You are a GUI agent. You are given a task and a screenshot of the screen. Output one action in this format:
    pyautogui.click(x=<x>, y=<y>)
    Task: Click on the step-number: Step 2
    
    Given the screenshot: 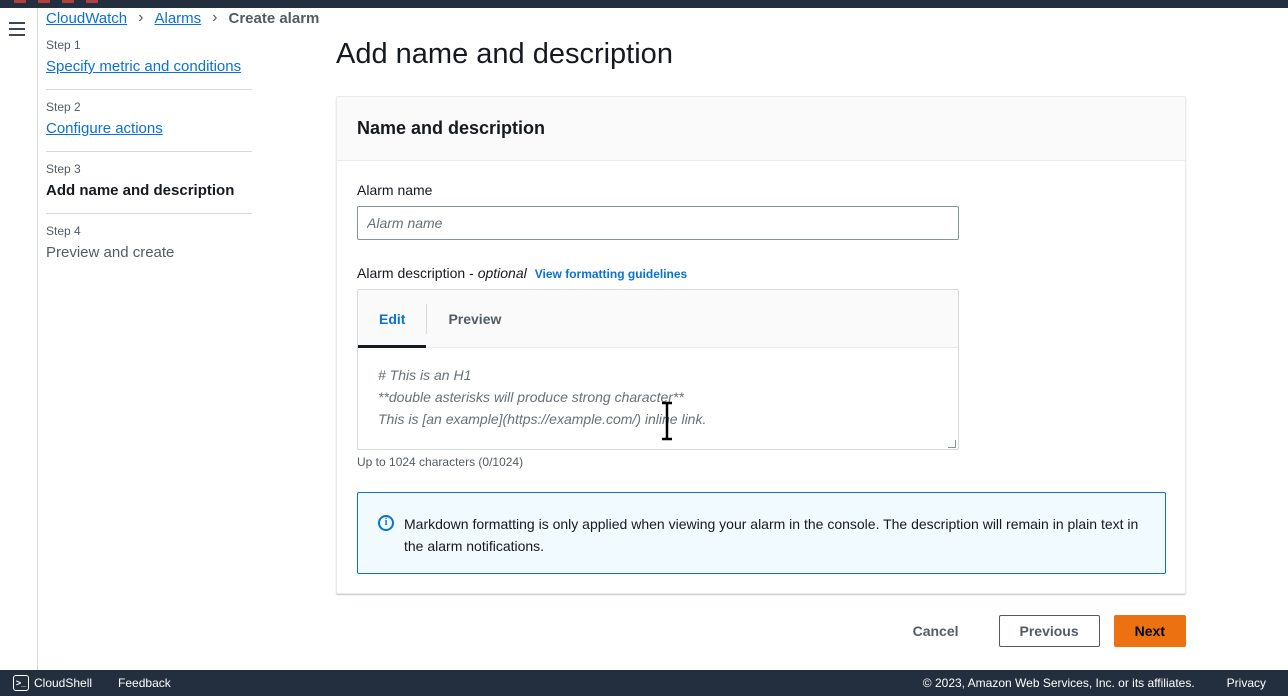 What is the action you would take?
    pyautogui.click(x=63, y=107)
    